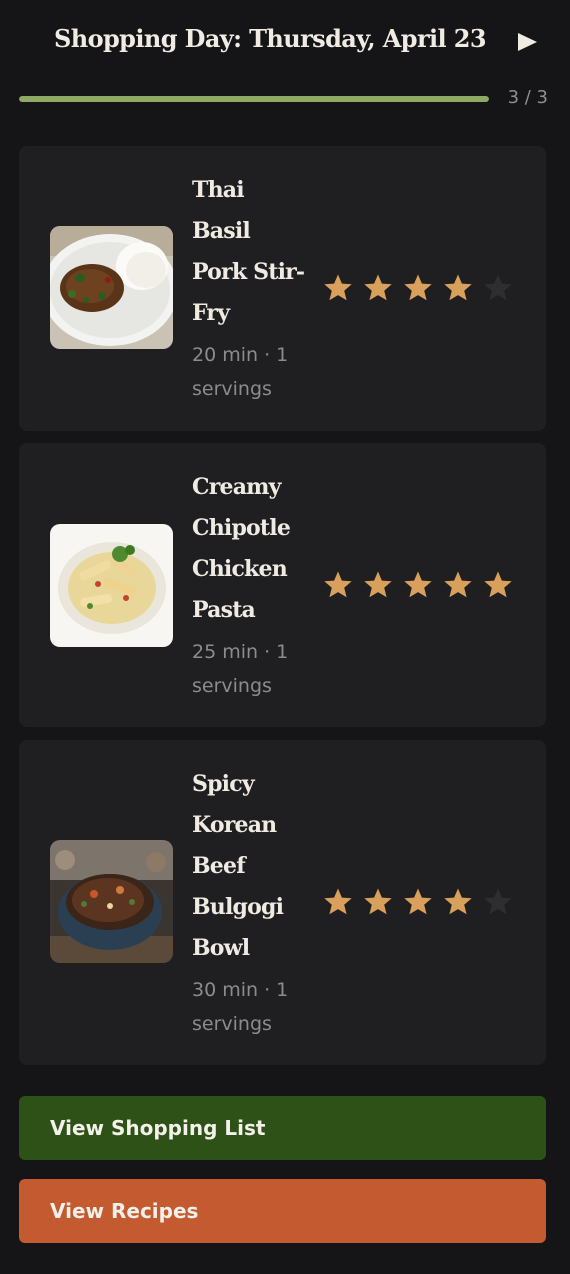  What do you see at coordinates (111, 901) in the screenshot?
I see `bulgogi-bowl-image` at bounding box center [111, 901].